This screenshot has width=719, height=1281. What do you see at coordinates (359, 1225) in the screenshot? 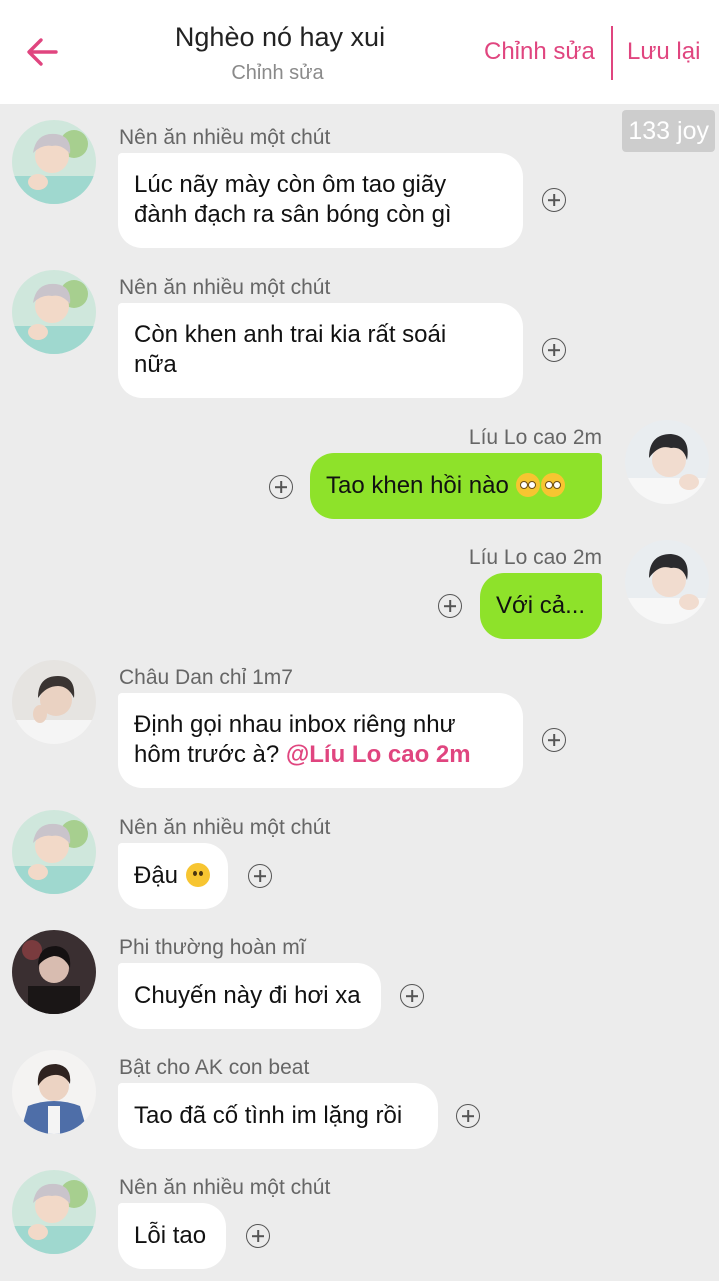
I see `message-item: Nên ăn nhiều một chút Lỗi tao` at bounding box center [359, 1225].